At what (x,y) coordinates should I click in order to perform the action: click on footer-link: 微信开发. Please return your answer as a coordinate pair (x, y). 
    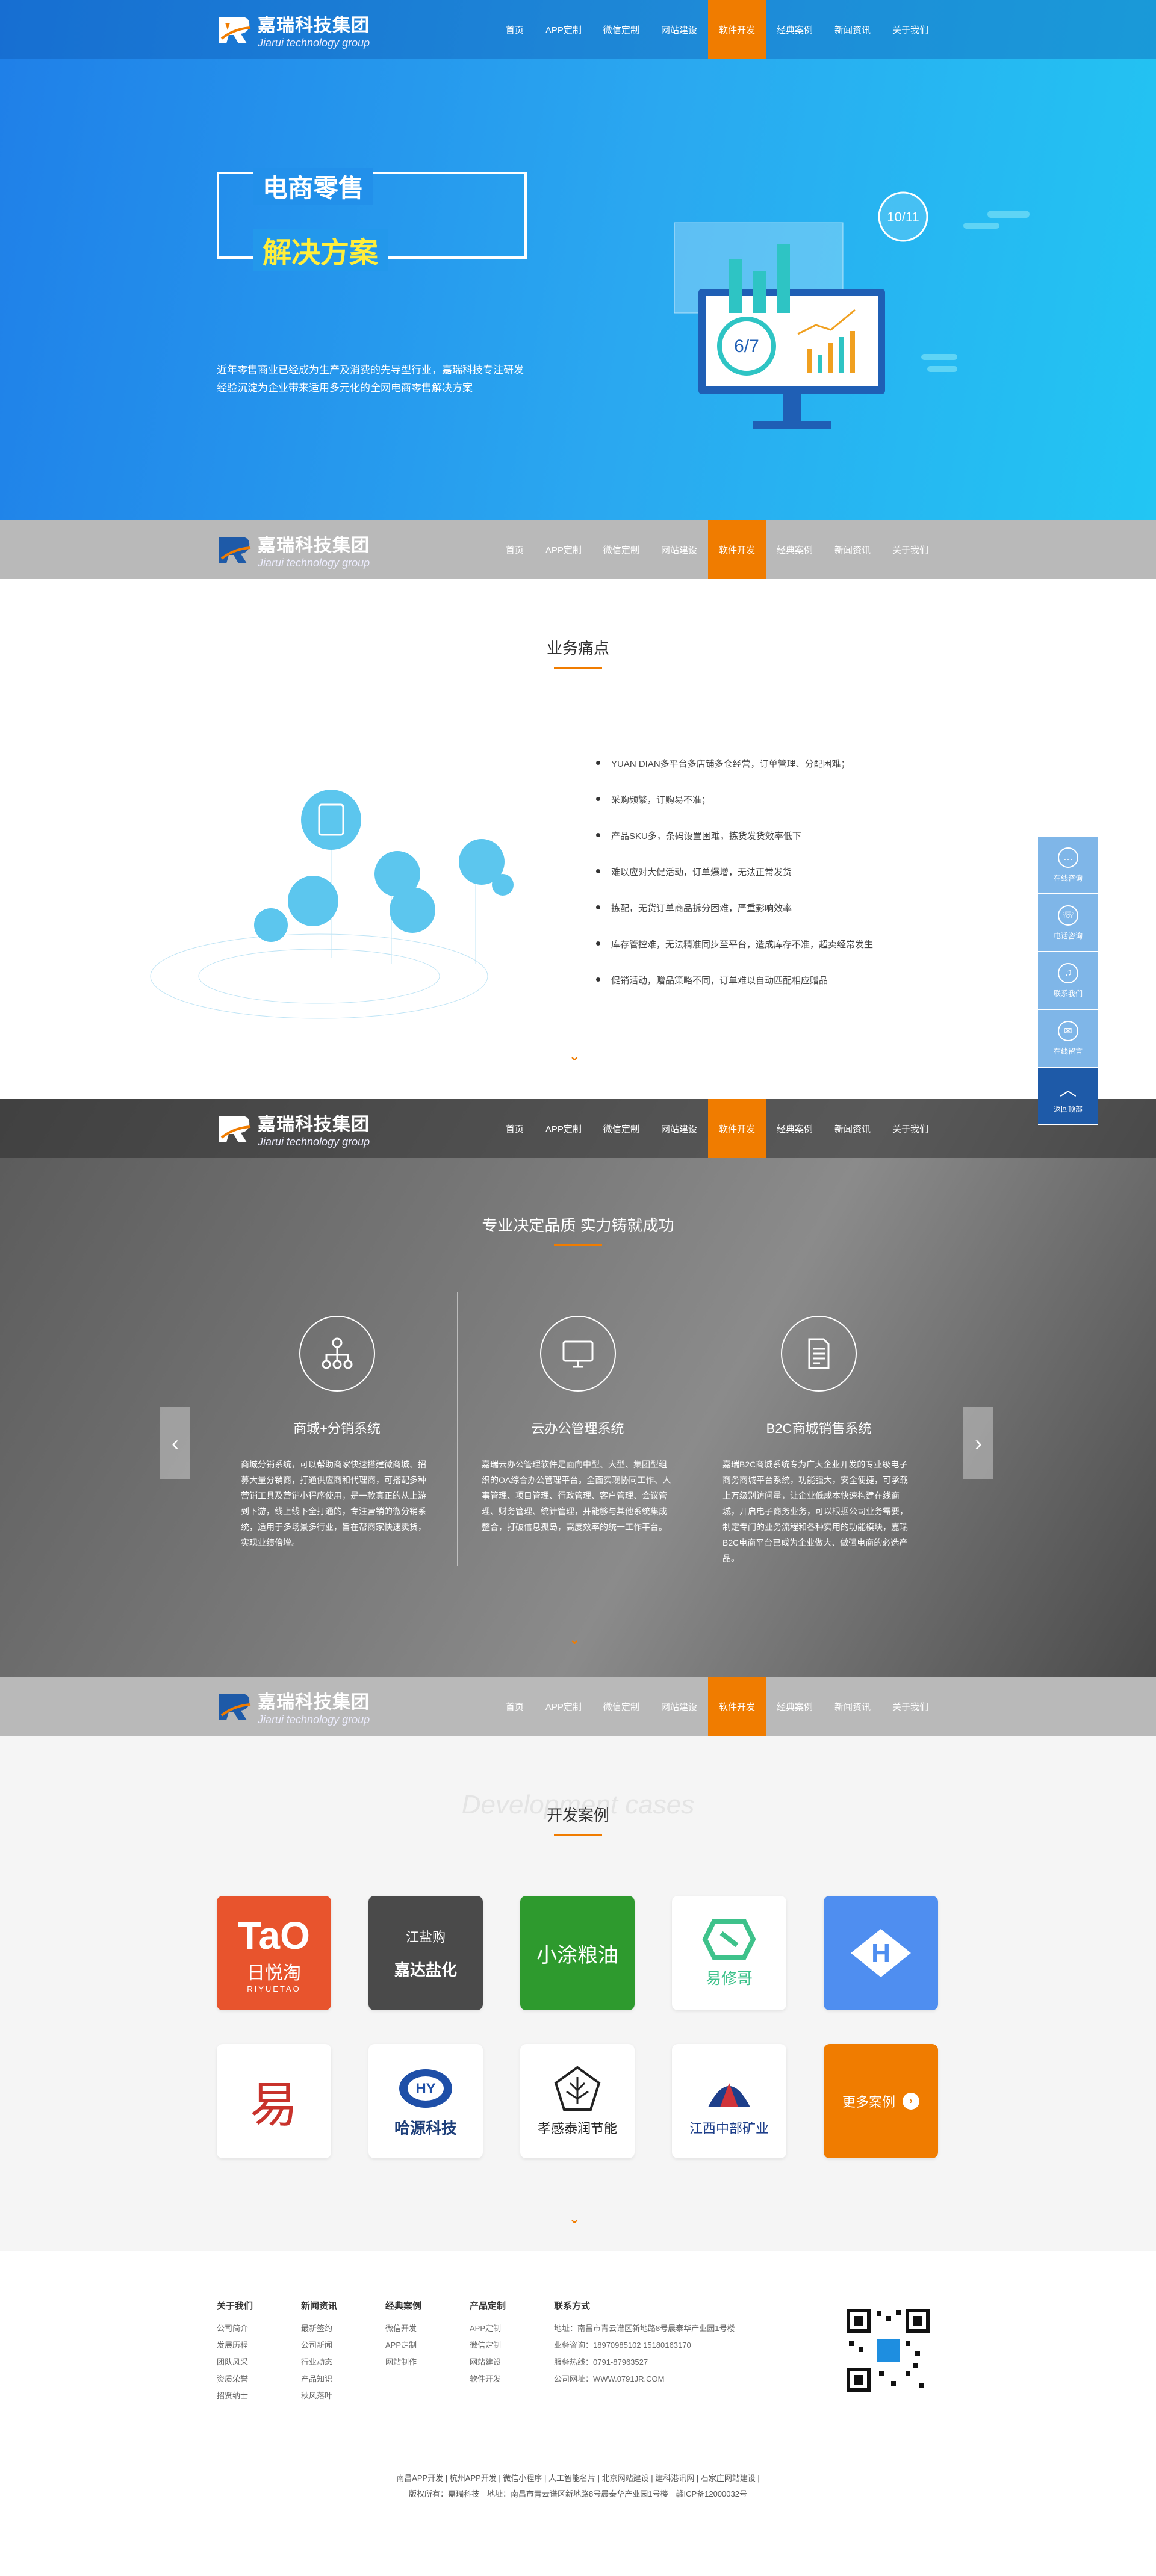
    Looking at the image, I should click on (427, 2328).